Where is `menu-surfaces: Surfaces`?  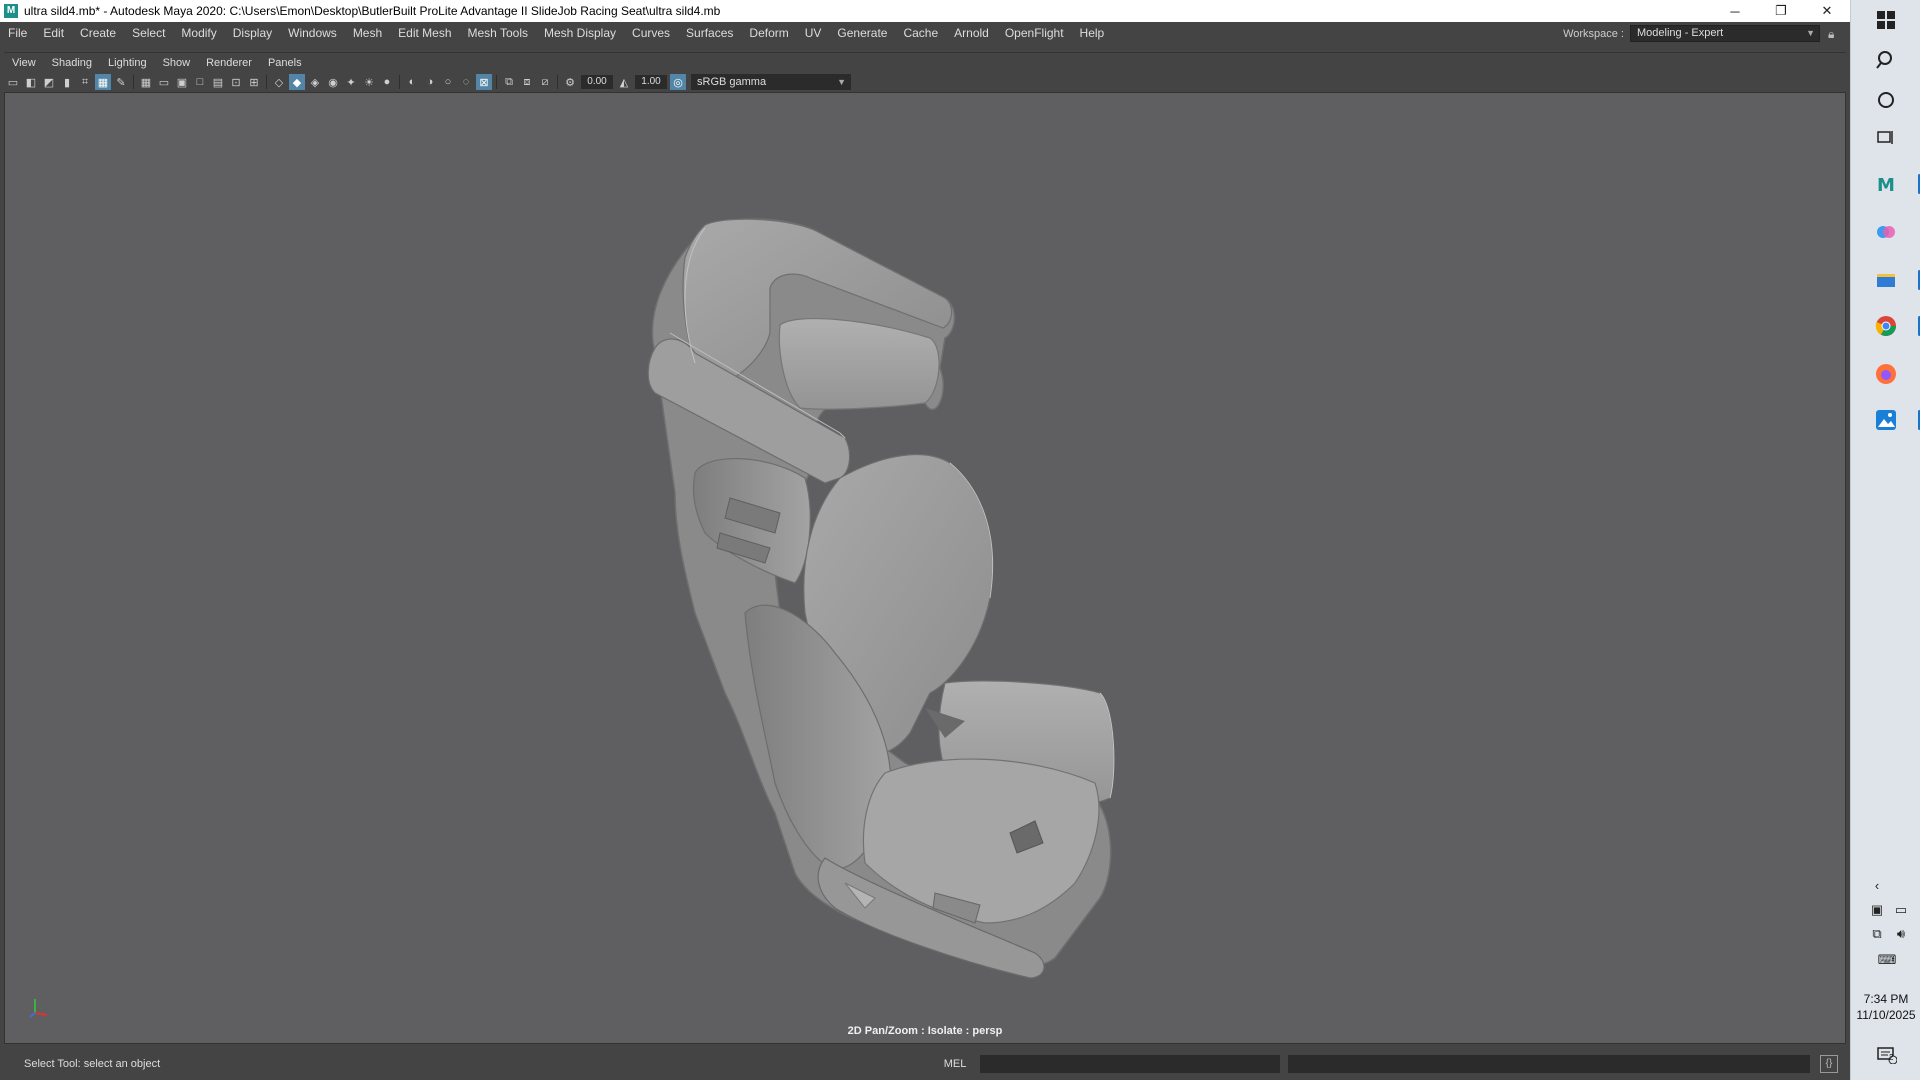 menu-surfaces: Surfaces is located at coordinates (709, 33).